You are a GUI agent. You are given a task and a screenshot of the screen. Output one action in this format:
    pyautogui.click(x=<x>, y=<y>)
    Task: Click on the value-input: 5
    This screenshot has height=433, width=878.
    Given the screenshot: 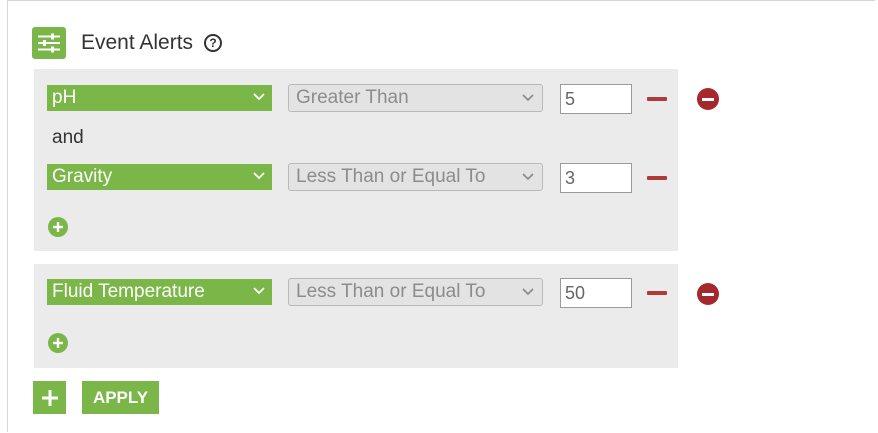 What is the action you would take?
    pyautogui.click(x=596, y=99)
    